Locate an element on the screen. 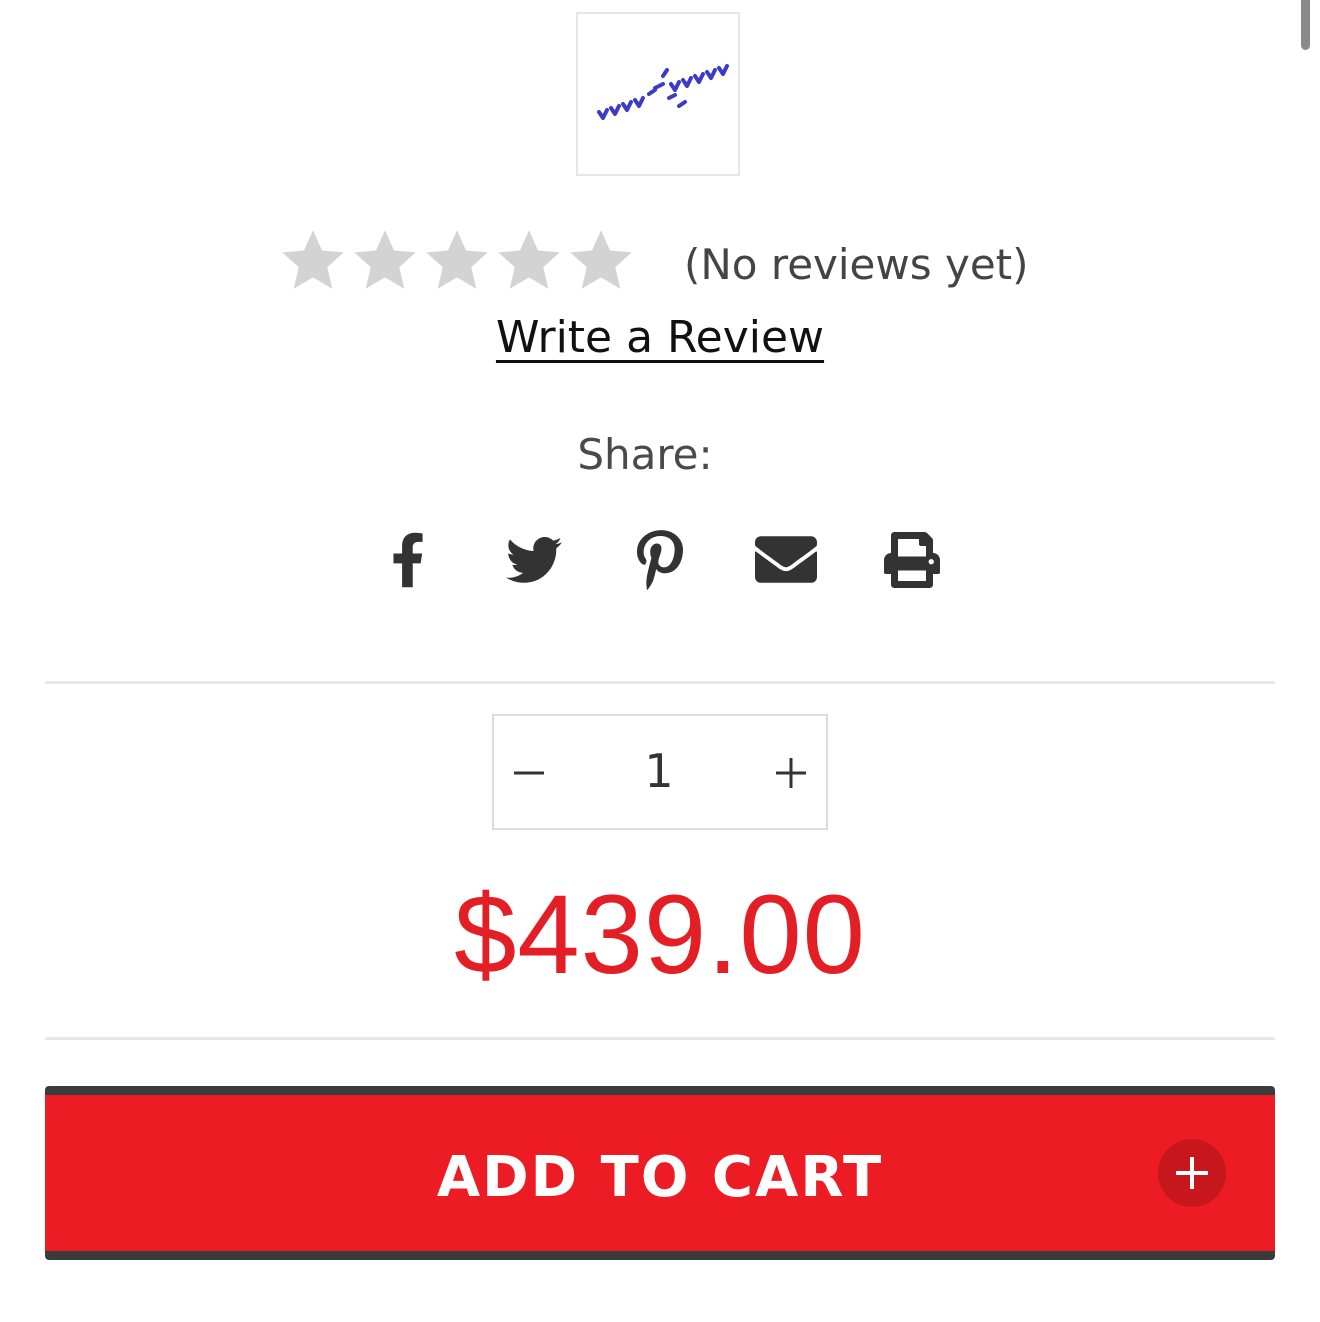  rating-row: (No reviews yet) is located at coordinates (660, 266).